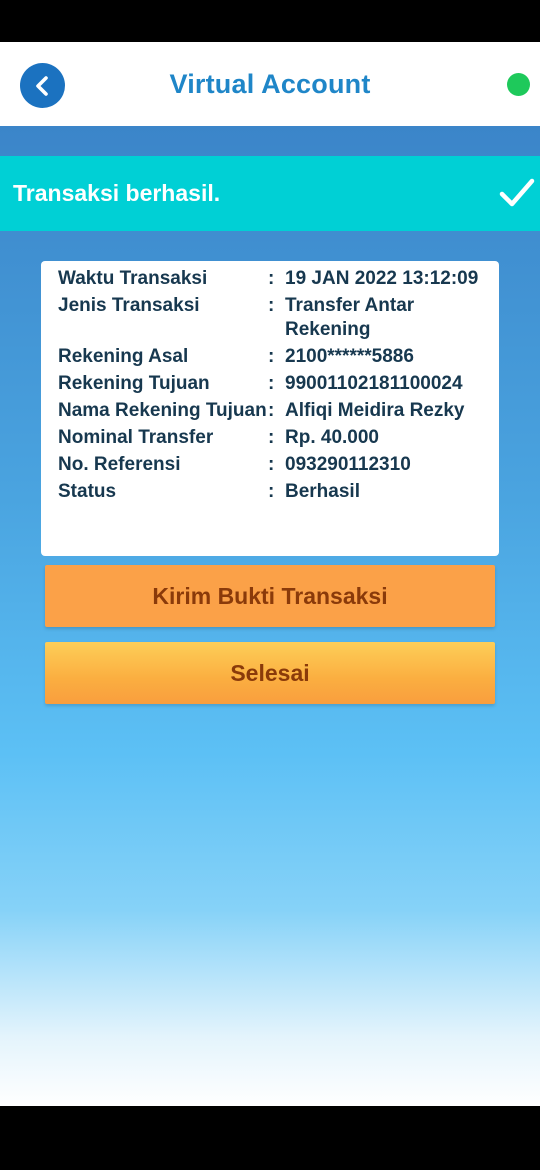  Describe the element at coordinates (517, 192) in the screenshot. I see `check-icon` at that location.